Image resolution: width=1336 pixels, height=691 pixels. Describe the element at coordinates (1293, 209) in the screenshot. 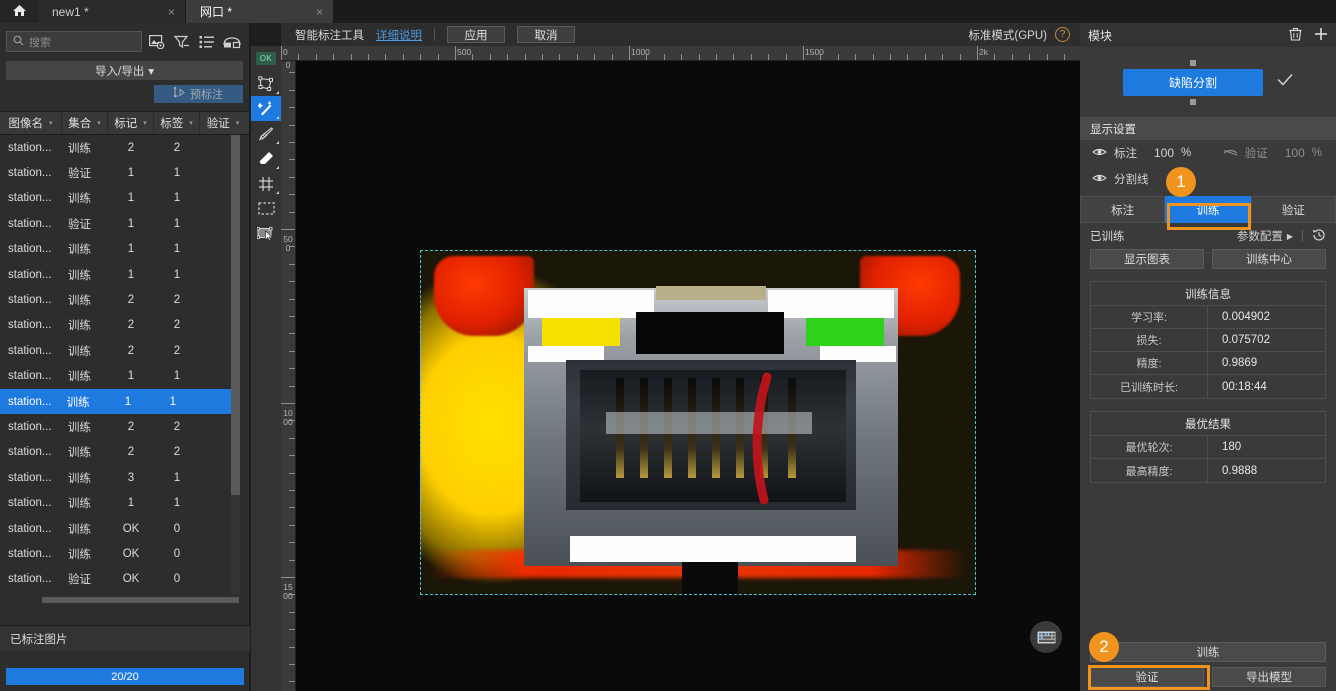

I see `tab-verification: 验证` at that location.